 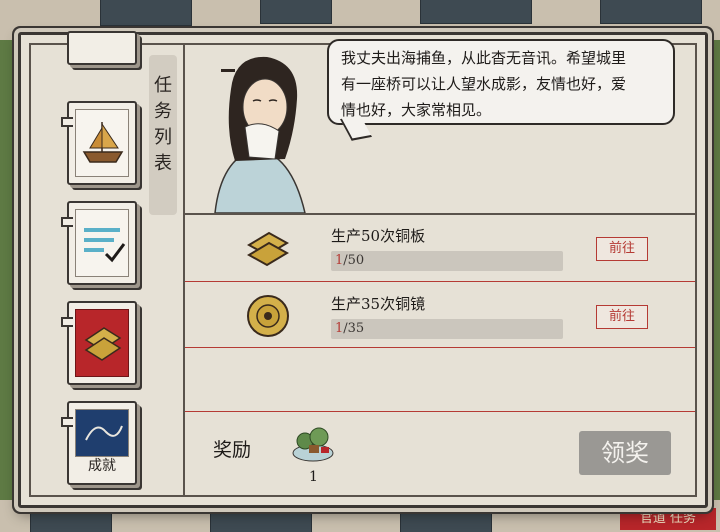 I want to click on title-char: 列, so click(x=163, y=137).